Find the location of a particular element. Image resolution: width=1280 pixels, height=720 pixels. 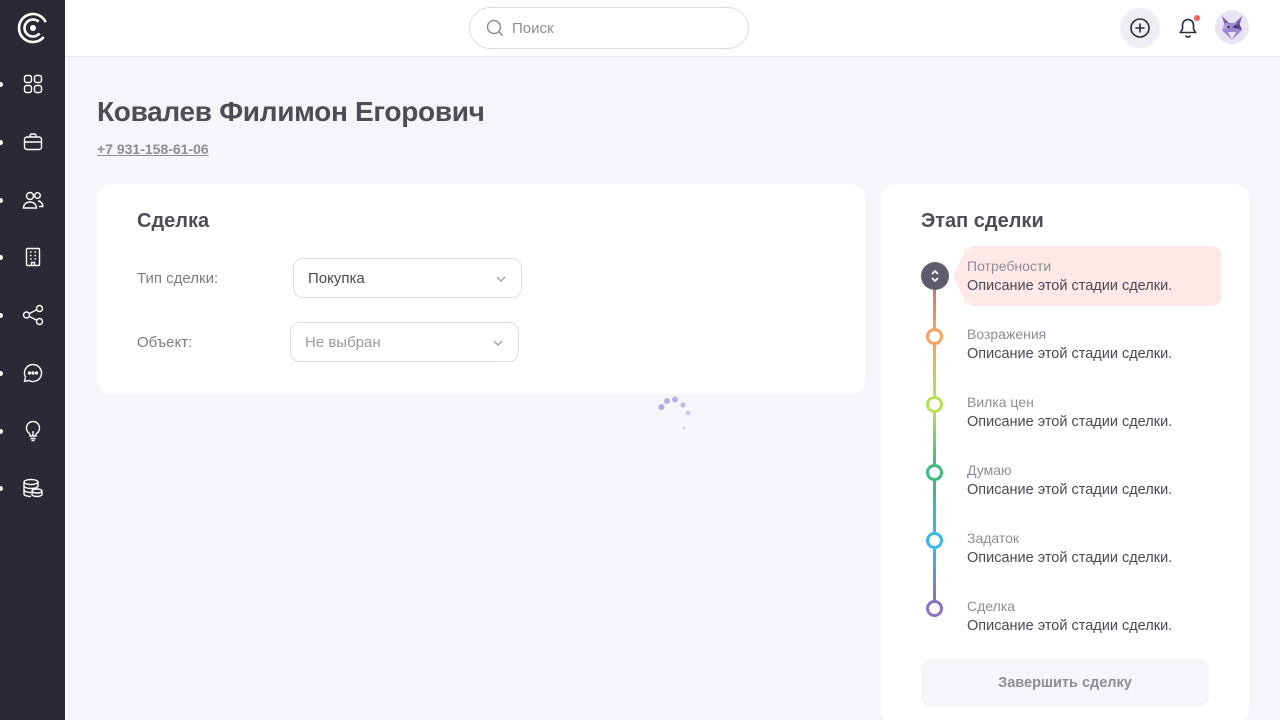

sidebar-item-deals is located at coordinates (32, 142).